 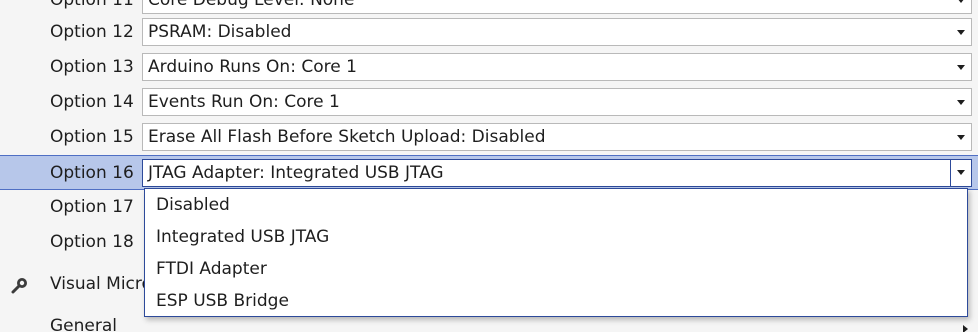 I want to click on chevron-right-icon, so click(x=965, y=328).